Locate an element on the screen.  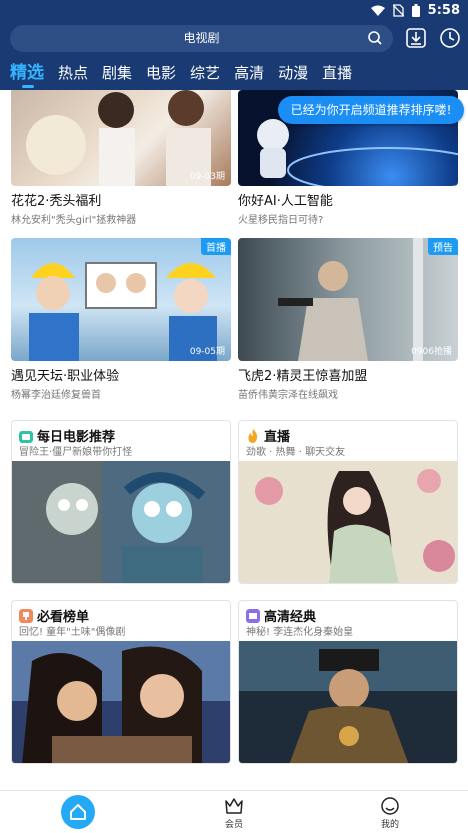
status-bar: 5:58 is located at coordinates (234, 11).